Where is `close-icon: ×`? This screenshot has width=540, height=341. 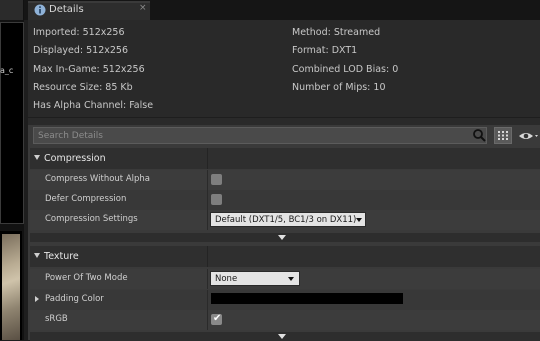 close-icon: × is located at coordinates (143, 8).